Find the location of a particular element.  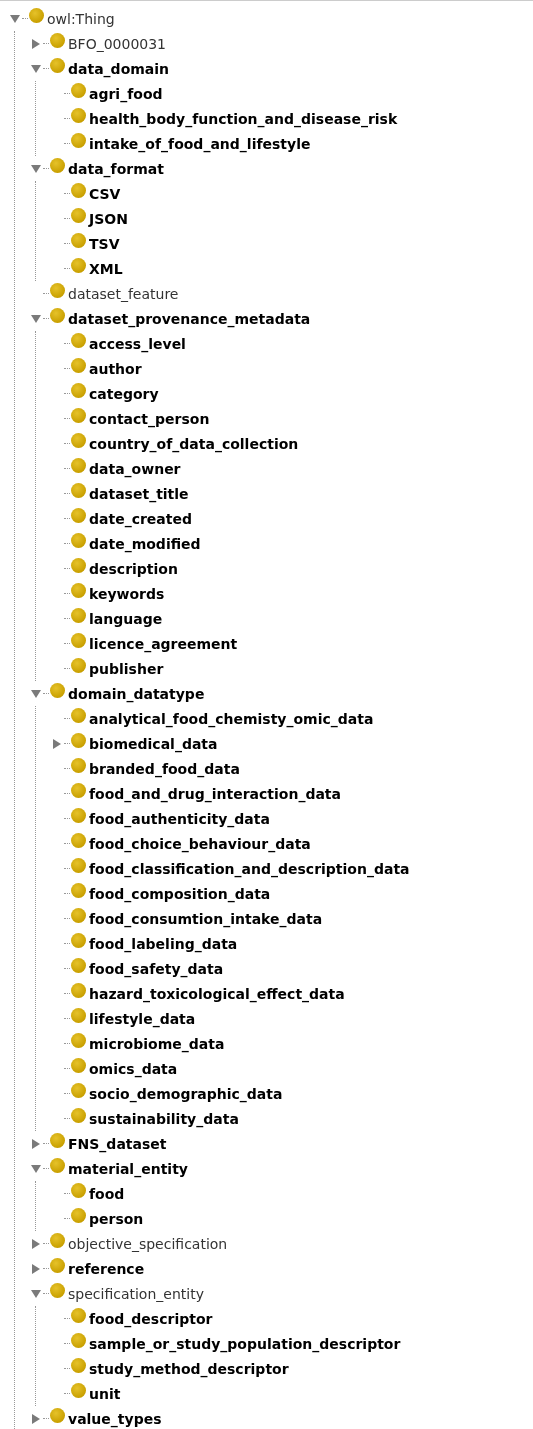

tree-item: dataset_provenance_metadata is located at coordinates (189, 318).